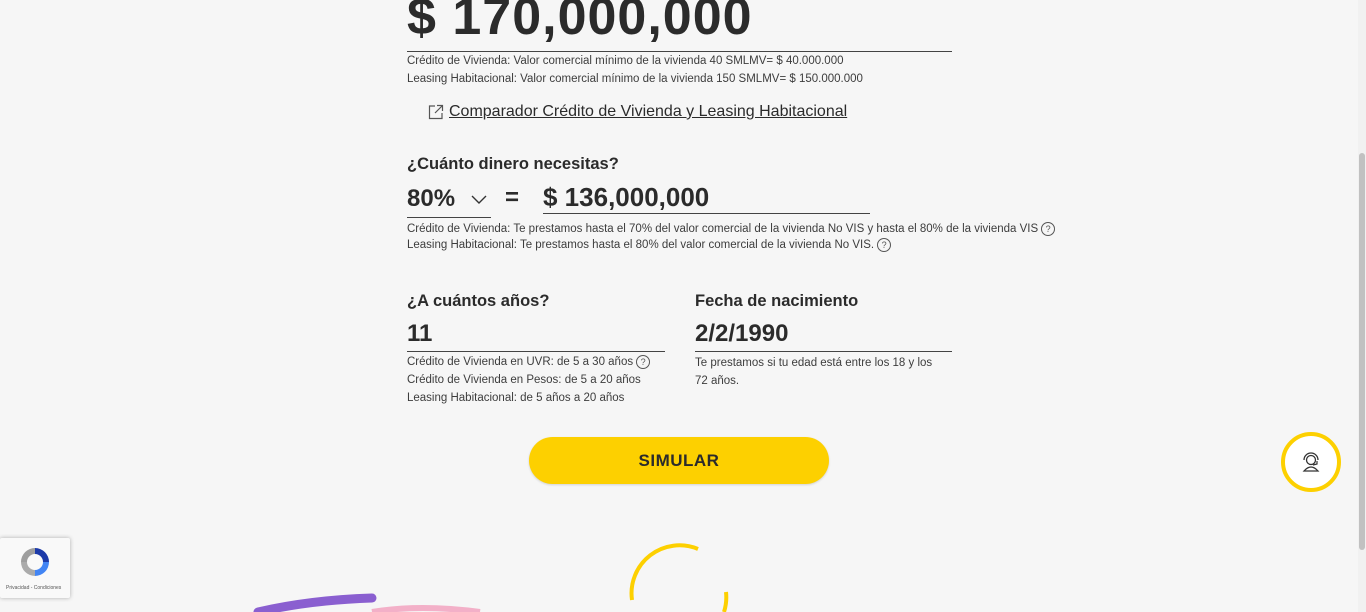 The width and height of the screenshot is (1366, 612). I want to click on scrollbar-thumb, so click(1362, 351).